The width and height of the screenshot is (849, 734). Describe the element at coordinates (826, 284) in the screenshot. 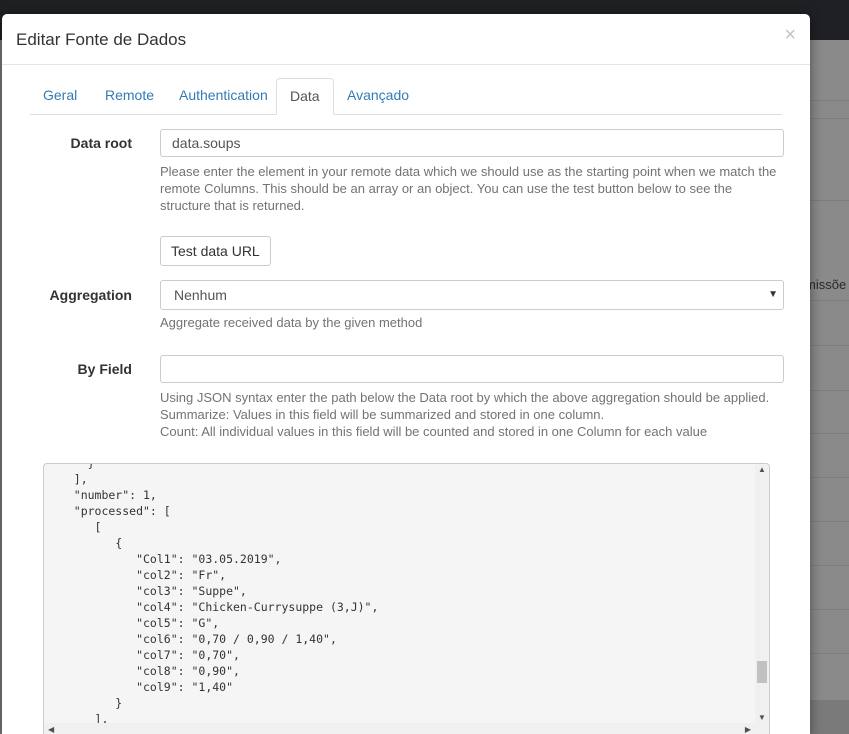

I see `background-column-header: missõe` at that location.